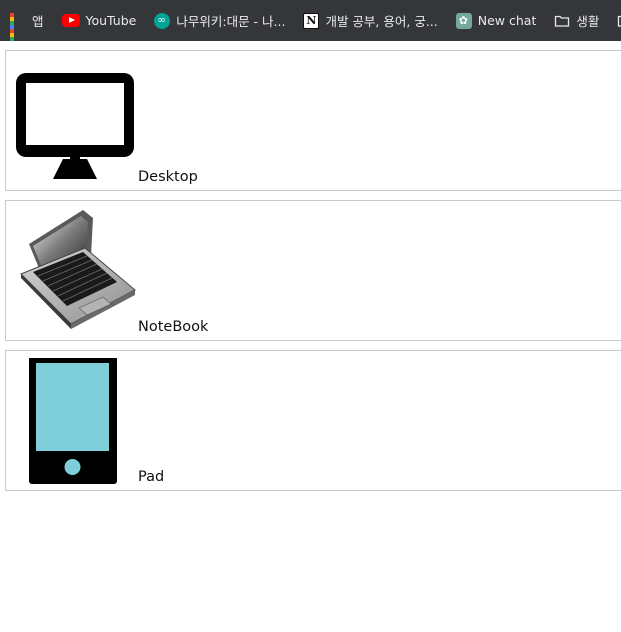 Image resolution: width=621 pixels, height=632 pixels. Describe the element at coordinates (27, 24) in the screenshot. I see `bookmark-apps: 앱` at that location.